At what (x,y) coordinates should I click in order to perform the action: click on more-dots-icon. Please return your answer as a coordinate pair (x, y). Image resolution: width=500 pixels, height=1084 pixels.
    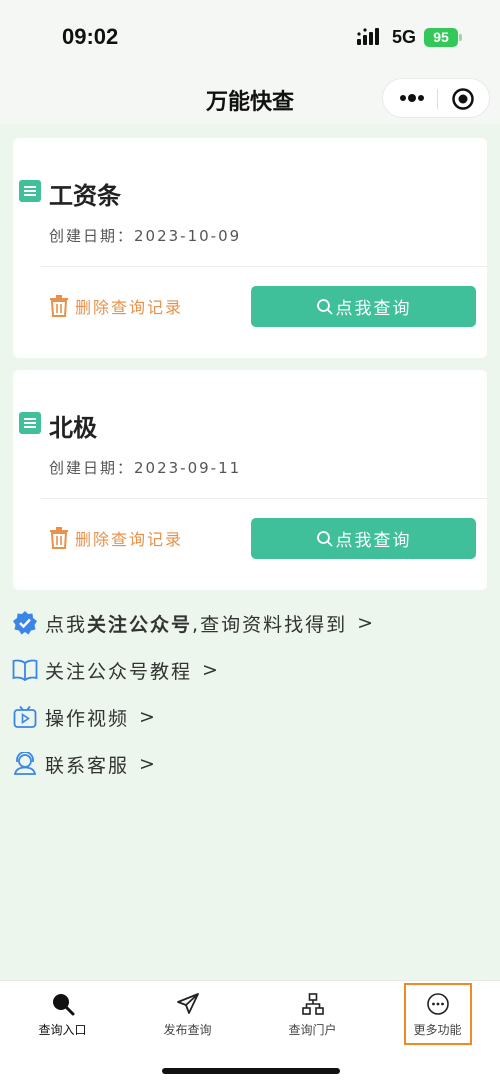
    Looking at the image, I should click on (412, 98).